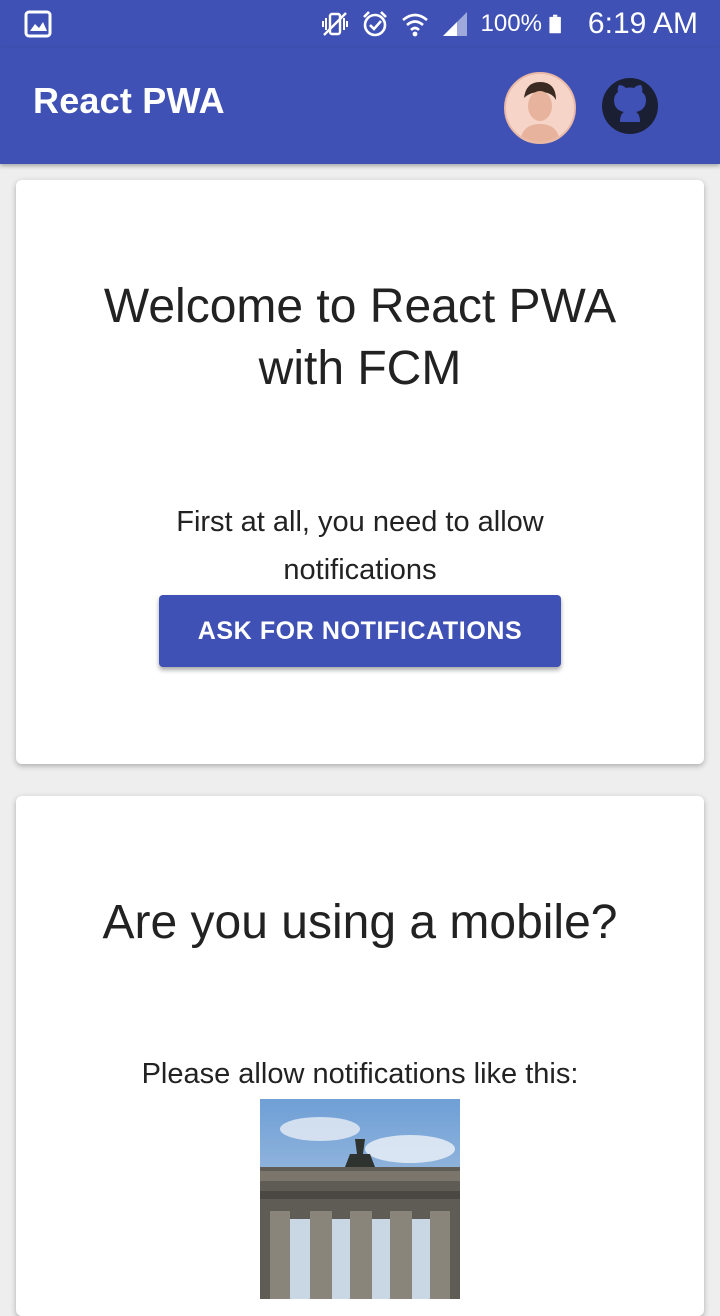 The height and width of the screenshot is (1316, 720). What do you see at coordinates (360, 1199) in the screenshot?
I see `brandenburg-gate-photo` at bounding box center [360, 1199].